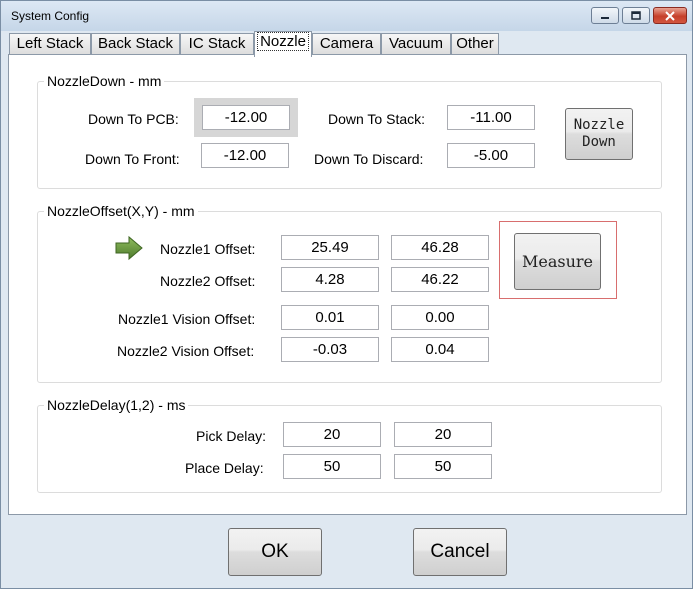 The height and width of the screenshot is (589, 693). Describe the element at coordinates (116, 405) in the screenshot. I see `nozzle-delay-title: NozzleDelay(1,2) - ms` at that location.